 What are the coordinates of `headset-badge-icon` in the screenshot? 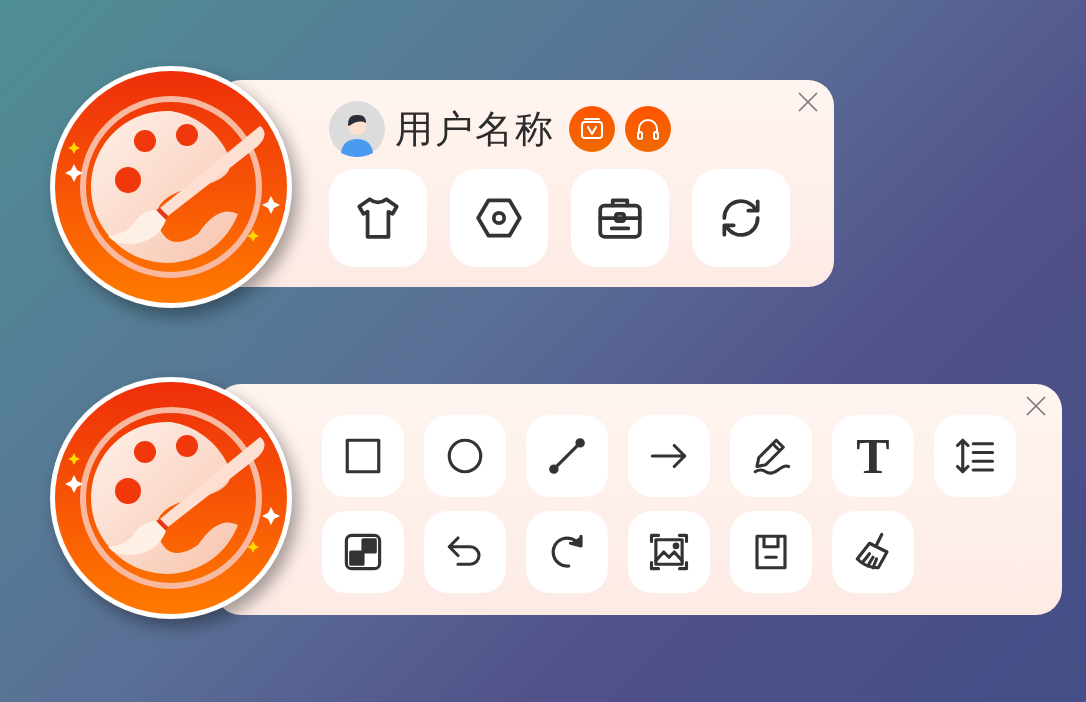 It's located at (648, 129).